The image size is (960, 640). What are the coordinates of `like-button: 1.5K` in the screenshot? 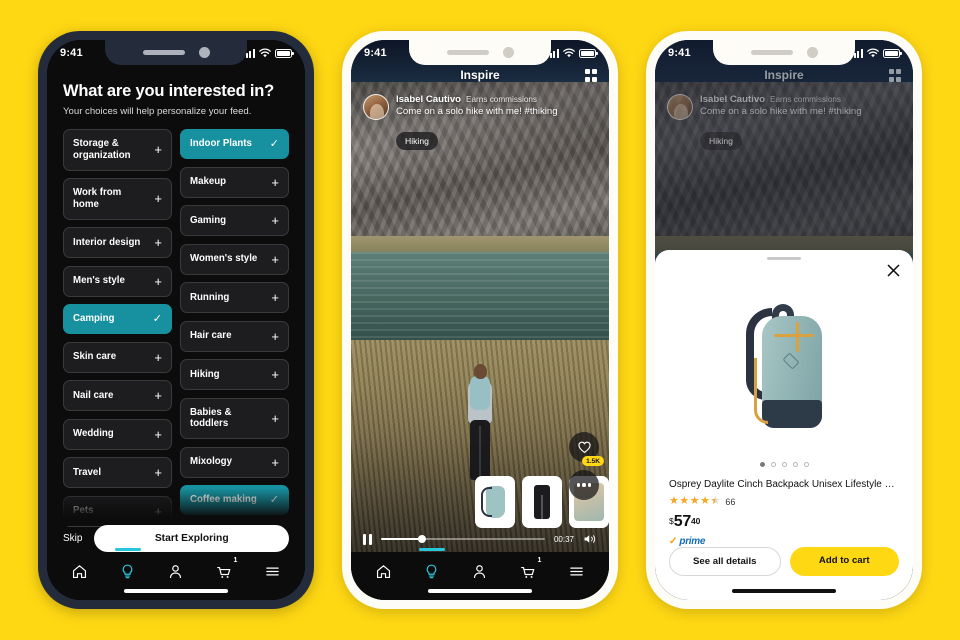 It's located at (586, 449).